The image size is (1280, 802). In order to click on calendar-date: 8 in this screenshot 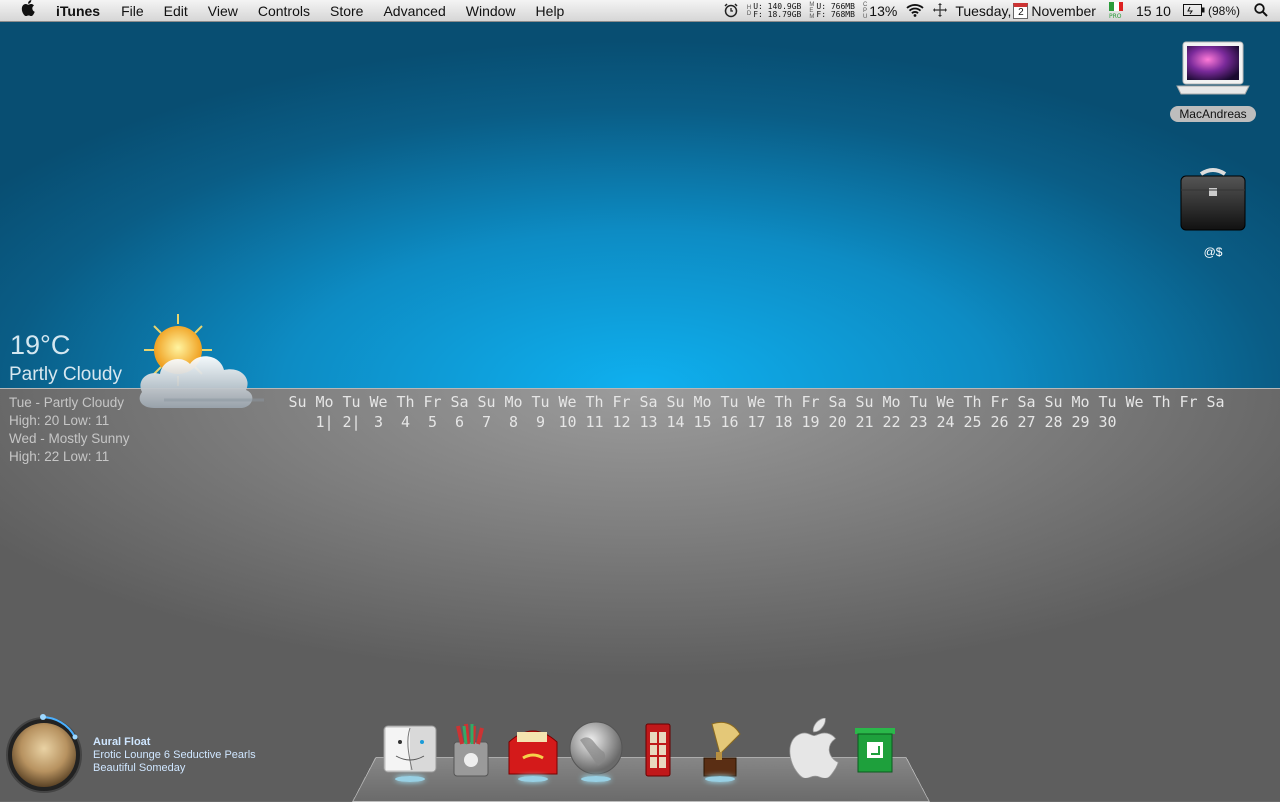, I will do `click(513, 422)`.